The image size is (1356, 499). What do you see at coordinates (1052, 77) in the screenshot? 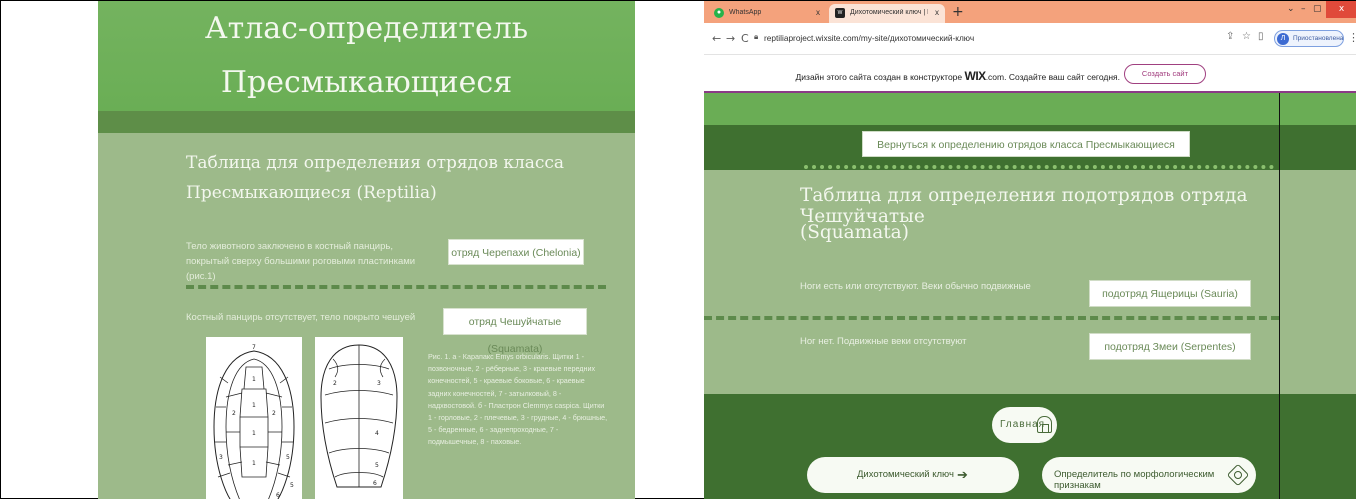
I see `wix-promo-text-after: .com. Создайте ваш сайт сегодня.` at bounding box center [1052, 77].